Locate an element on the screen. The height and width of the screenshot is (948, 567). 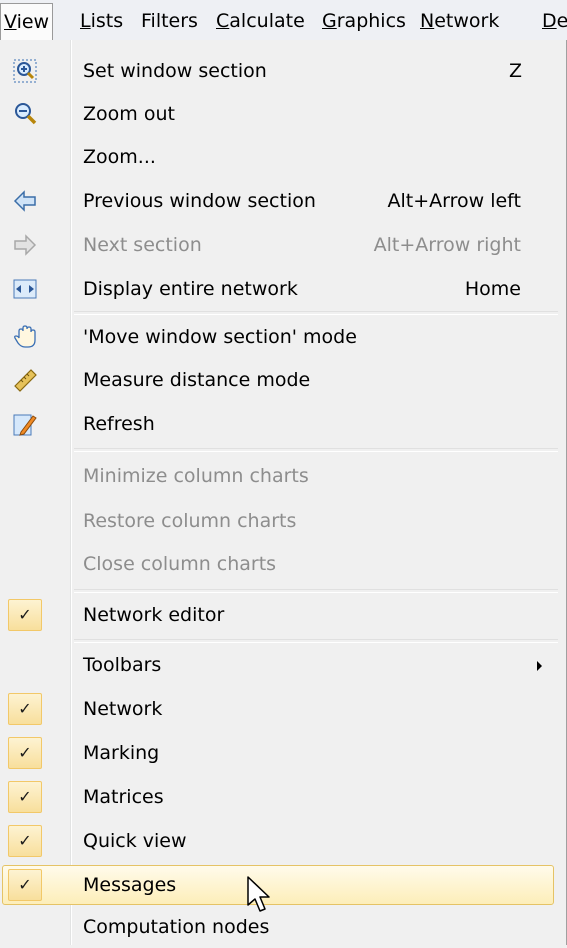
menu-item-next-section: Next section Alt+Arrow right is located at coordinates (283, 245).